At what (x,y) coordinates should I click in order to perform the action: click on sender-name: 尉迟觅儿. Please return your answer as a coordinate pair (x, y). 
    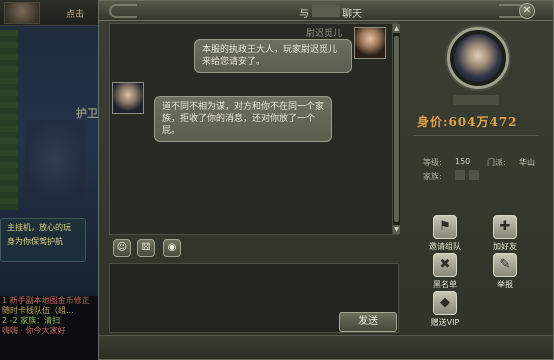
    Looking at the image, I should click on (324, 34).